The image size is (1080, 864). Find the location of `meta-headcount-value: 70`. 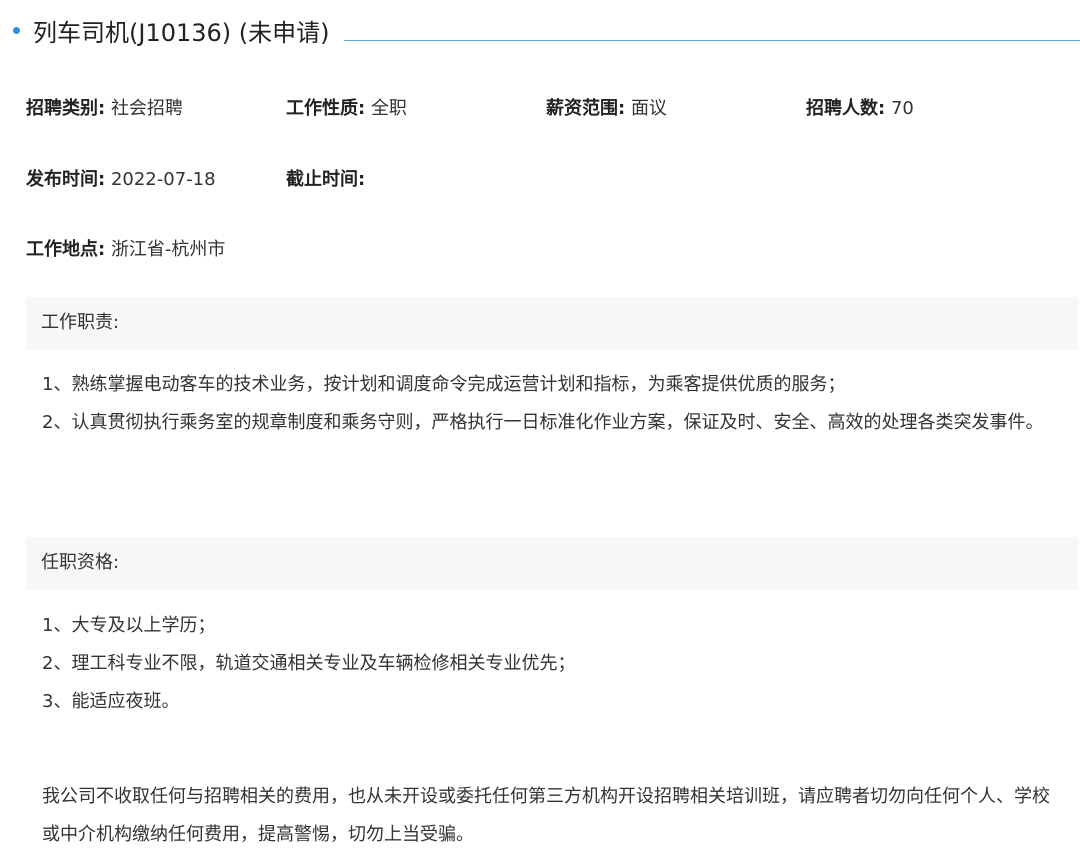

meta-headcount-value: 70 is located at coordinates (902, 108).